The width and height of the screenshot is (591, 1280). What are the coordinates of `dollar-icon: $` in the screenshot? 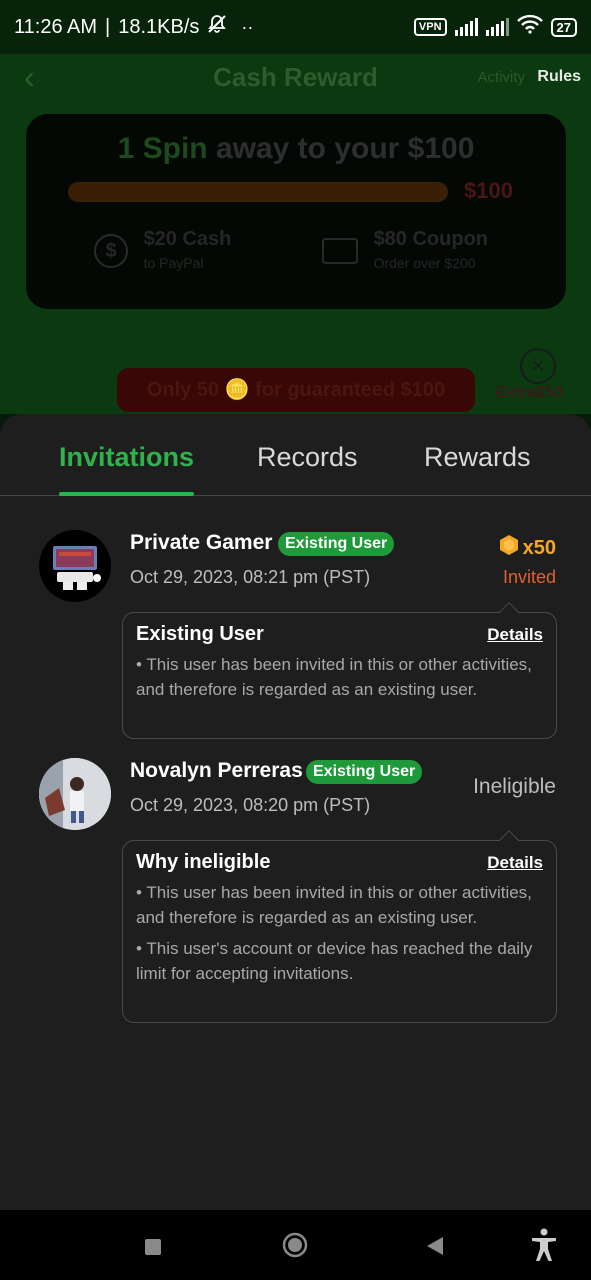 It's located at (111, 251).